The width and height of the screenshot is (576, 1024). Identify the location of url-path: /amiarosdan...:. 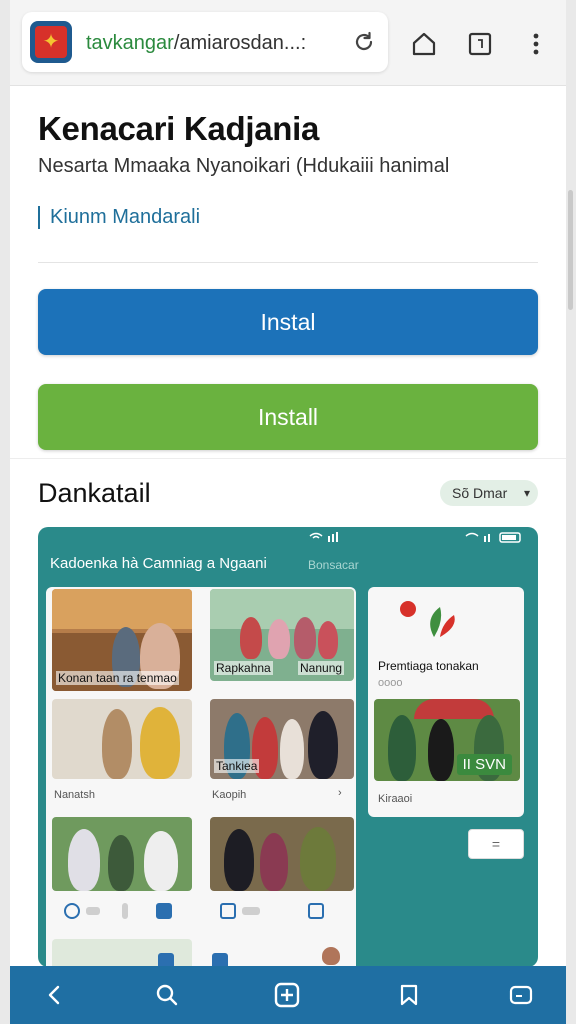
(240, 43).